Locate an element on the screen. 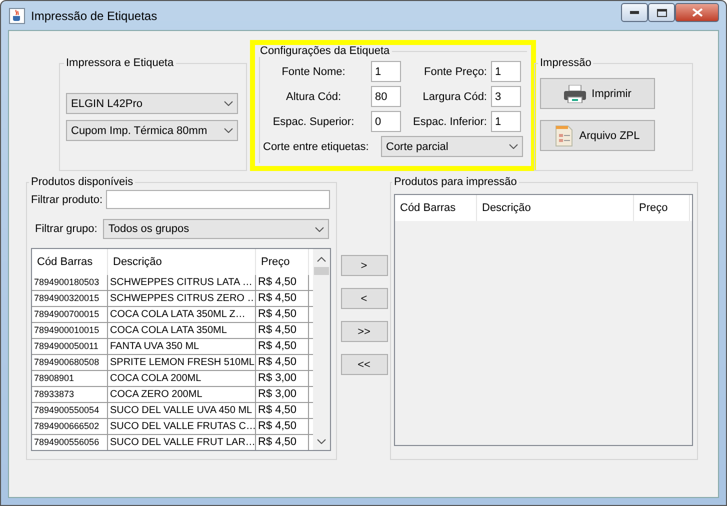 The width and height of the screenshot is (727, 506). field-label: Altura Cód: is located at coordinates (313, 96).